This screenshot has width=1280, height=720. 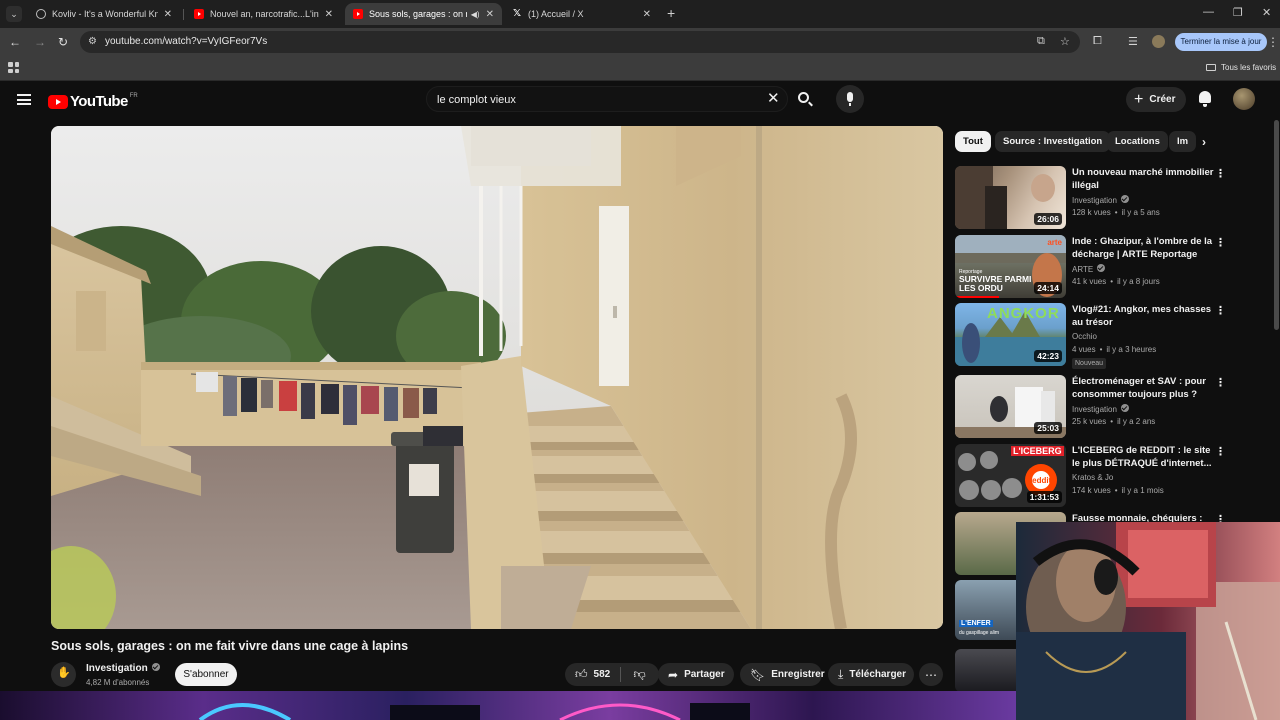 I want to click on address-bar: ⚙ youtube.com/watch?v=VyIGFeor7Vs ⧉ ☆, so click(x=580, y=42).